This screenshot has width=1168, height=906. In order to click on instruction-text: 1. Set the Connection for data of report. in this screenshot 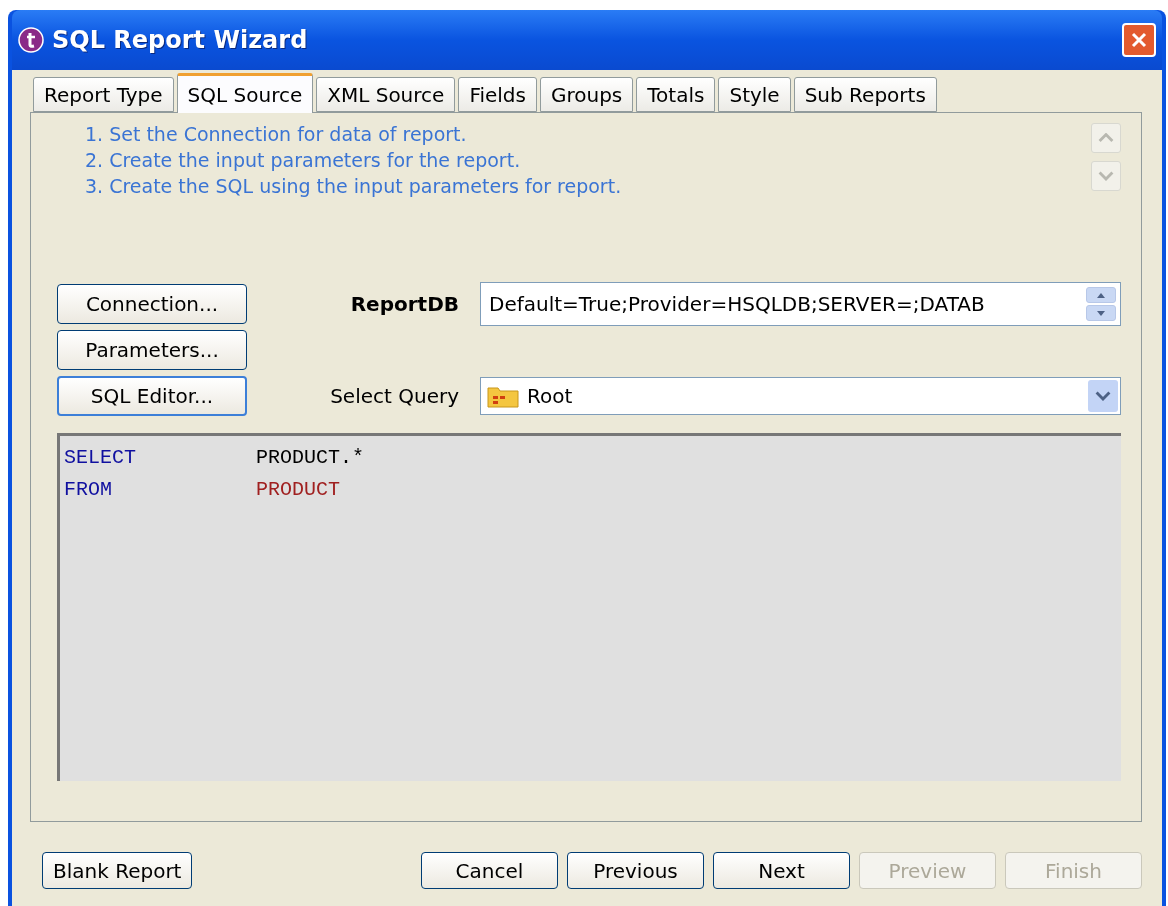, I will do `click(276, 134)`.